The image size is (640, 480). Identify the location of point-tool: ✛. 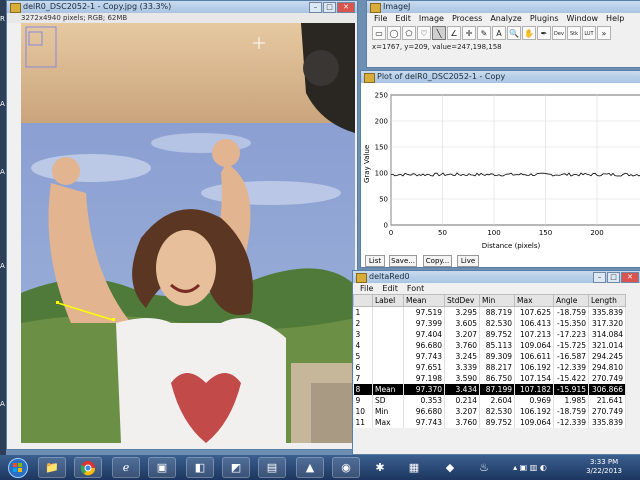
(469, 33).